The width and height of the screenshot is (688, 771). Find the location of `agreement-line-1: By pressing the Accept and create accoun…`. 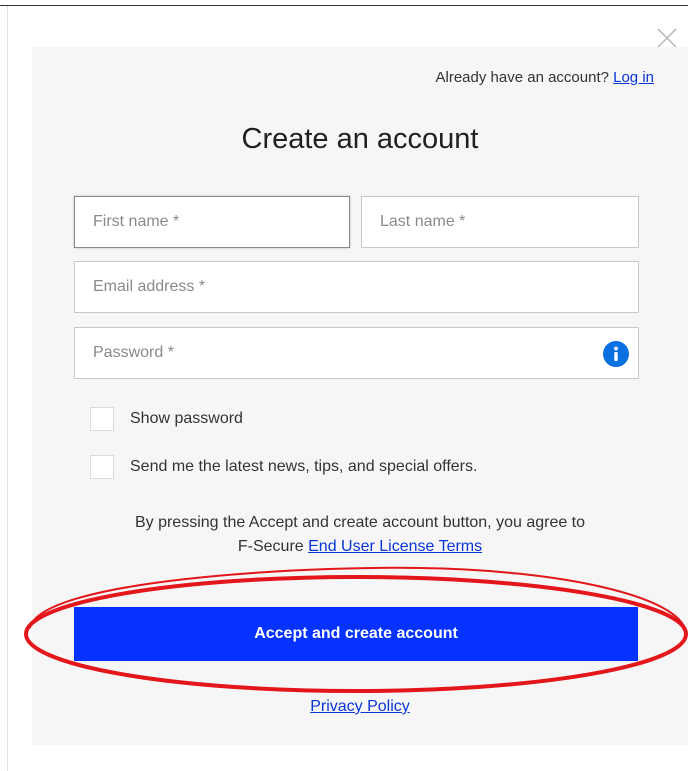

agreement-line-1: By pressing the Accept and create accoun… is located at coordinates (360, 522).